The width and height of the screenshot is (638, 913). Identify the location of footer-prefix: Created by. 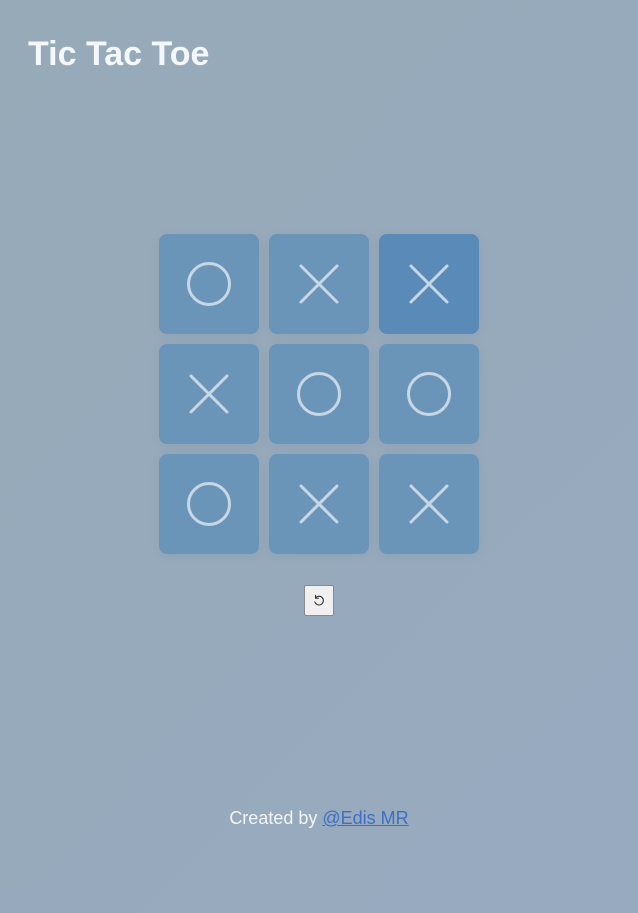
(276, 818).